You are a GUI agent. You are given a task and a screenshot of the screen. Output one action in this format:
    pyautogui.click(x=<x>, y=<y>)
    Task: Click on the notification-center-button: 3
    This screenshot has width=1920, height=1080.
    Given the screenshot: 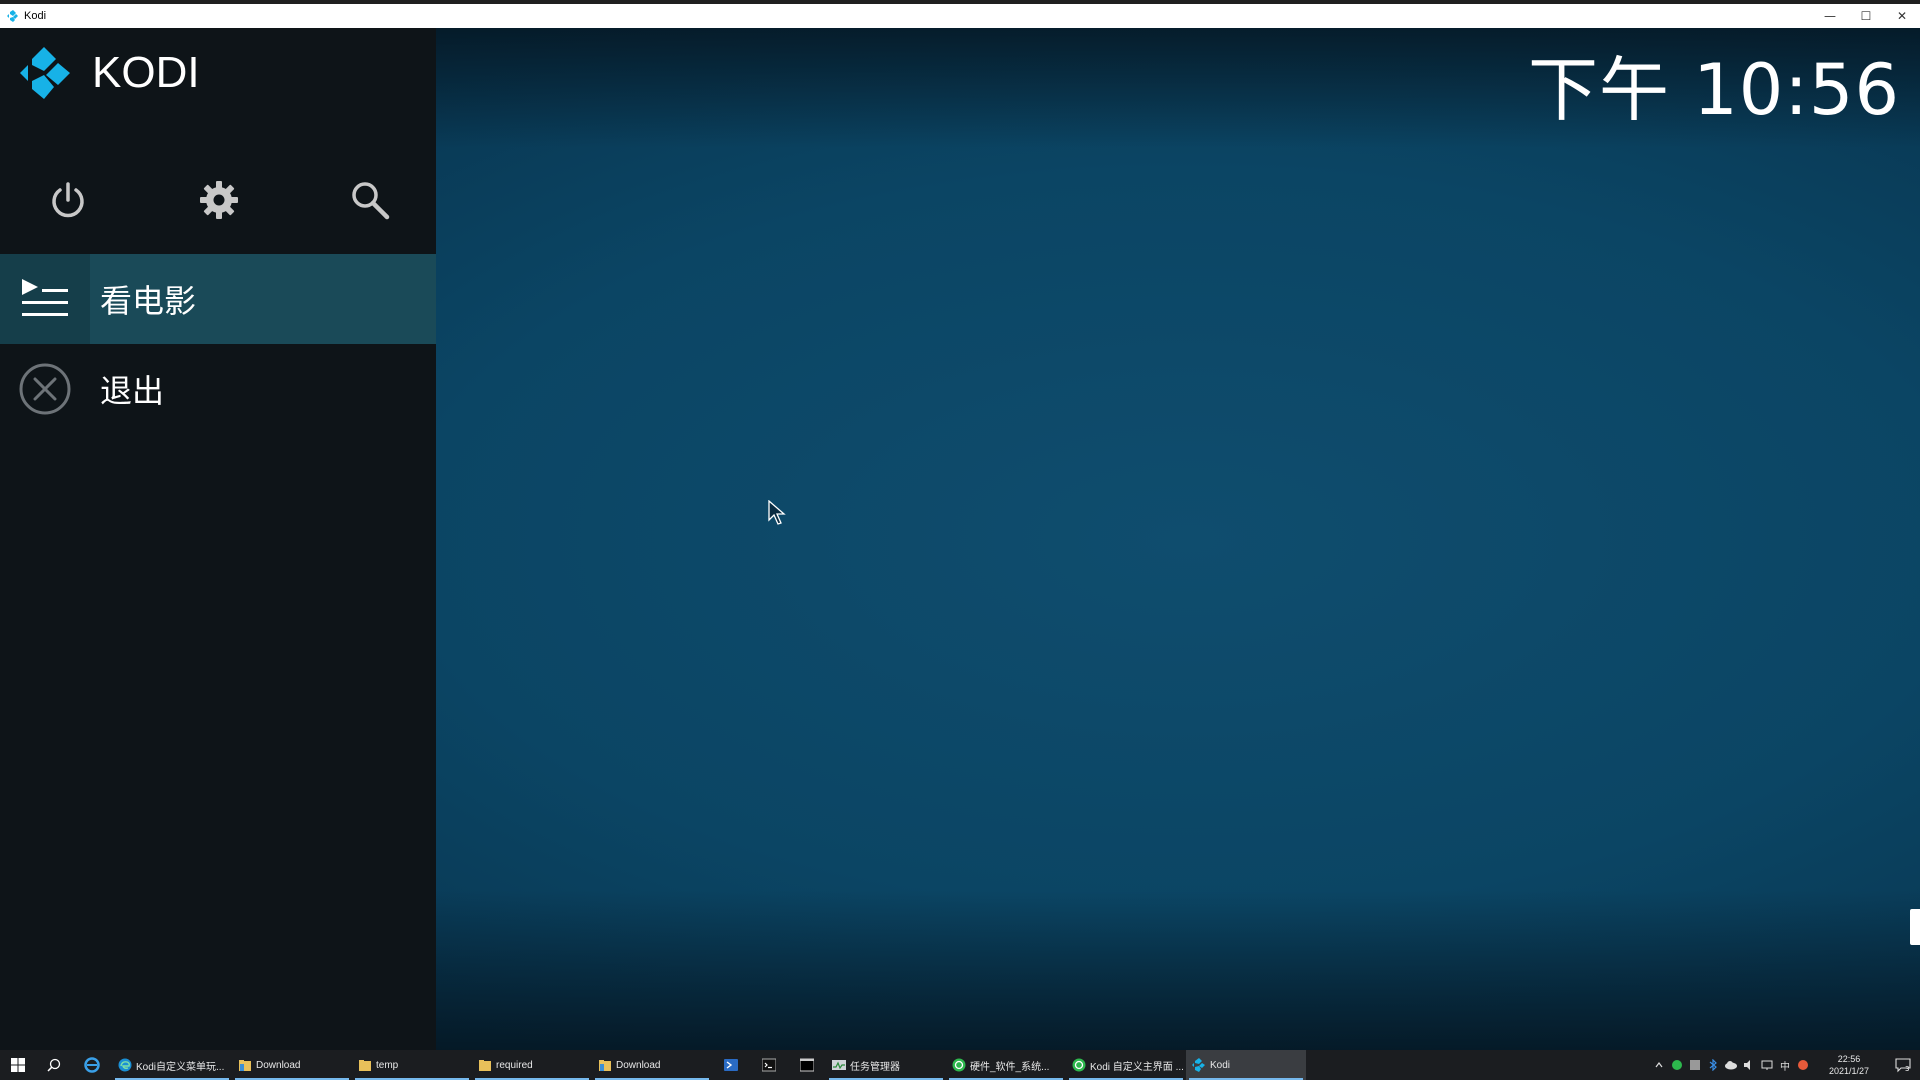 What is the action you would take?
    pyautogui.click(x=1903, y=1065)
    